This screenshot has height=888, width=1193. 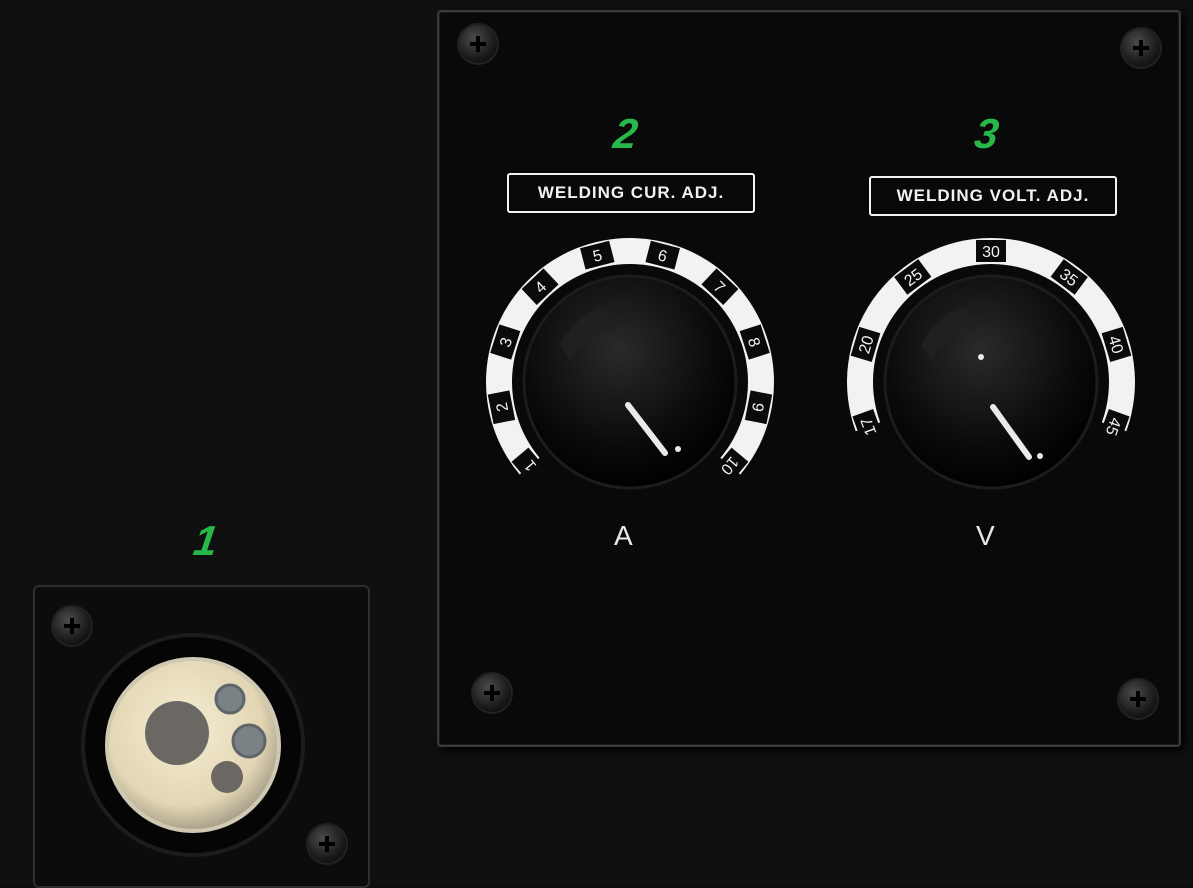 I want to click on current-knob-body, so click(x=630, y=382).